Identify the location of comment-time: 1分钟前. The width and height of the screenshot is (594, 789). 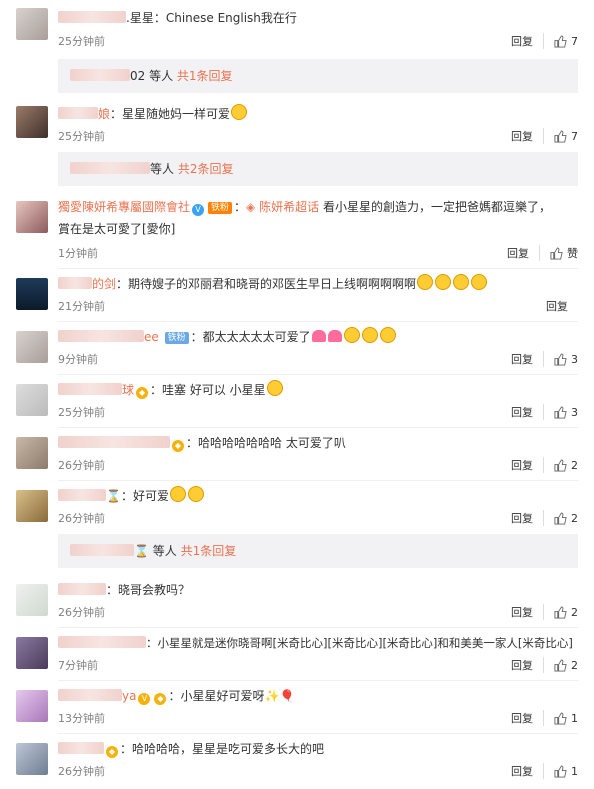
(78, 253).